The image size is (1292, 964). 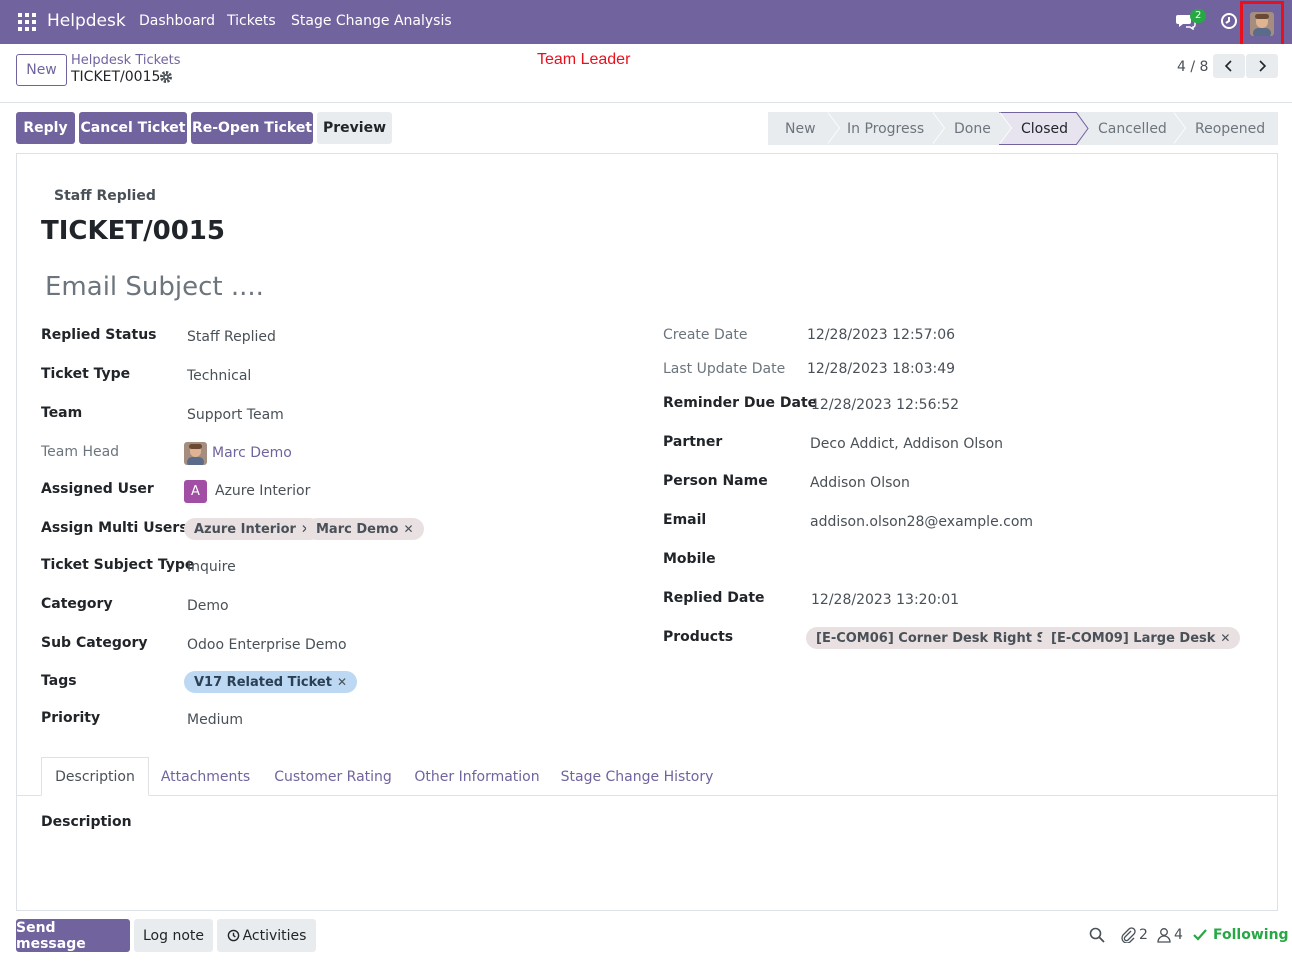 I want to click on stage-in-progress: In Progress, so click(x=886, y=128).